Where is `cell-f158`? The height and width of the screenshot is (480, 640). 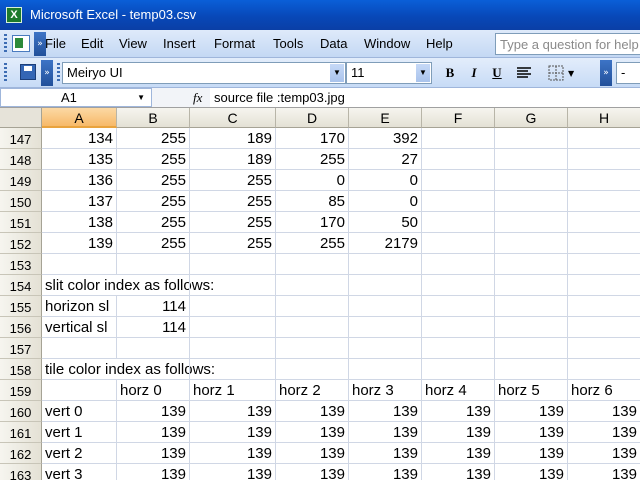 cell-f158 is located at coordinates (458, 369).